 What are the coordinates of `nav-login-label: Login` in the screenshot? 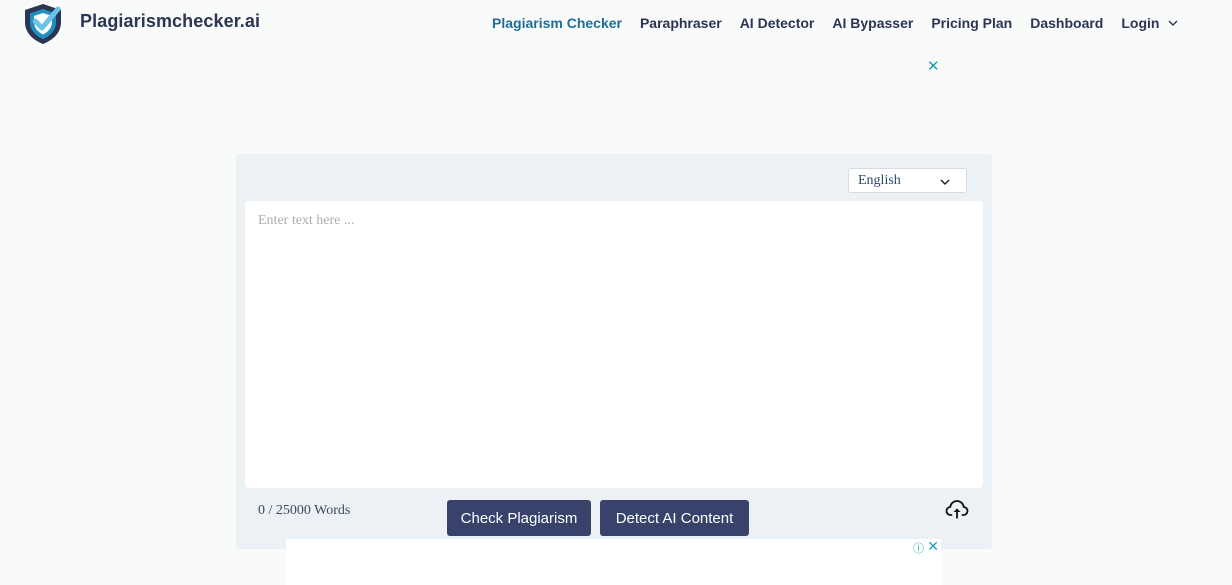 It's located at (1140, 23).